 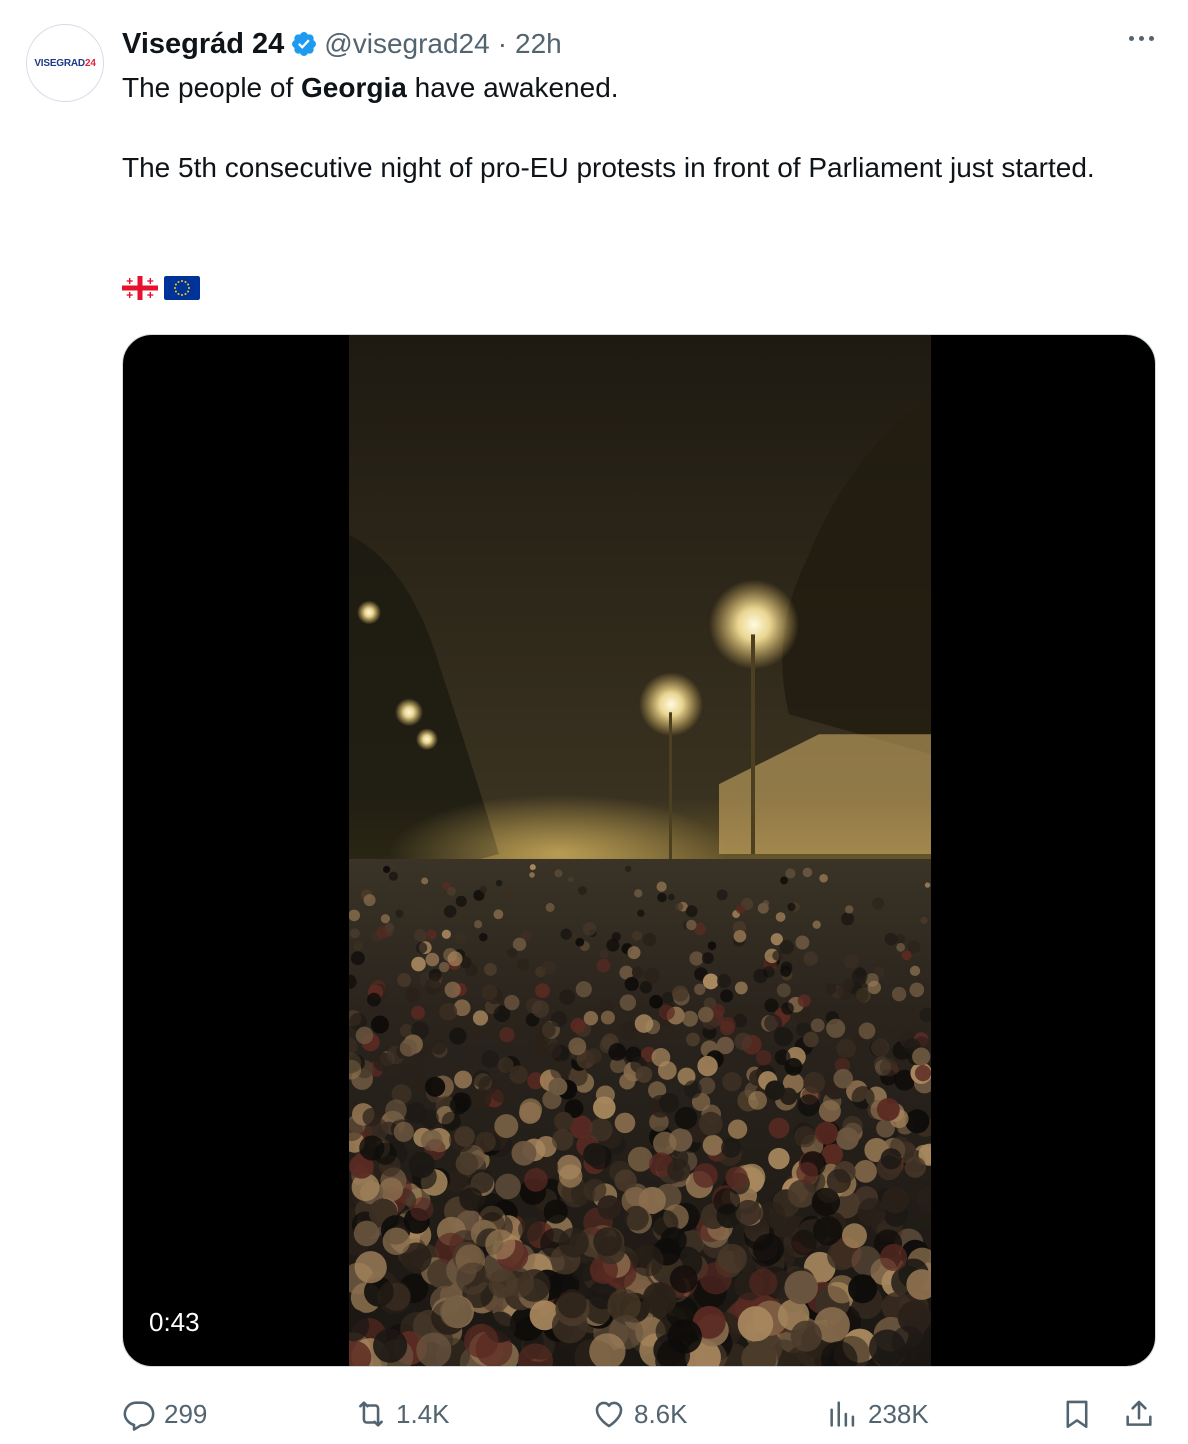 I want to click on bookmark-icon, so click(x=1077, y=1414).